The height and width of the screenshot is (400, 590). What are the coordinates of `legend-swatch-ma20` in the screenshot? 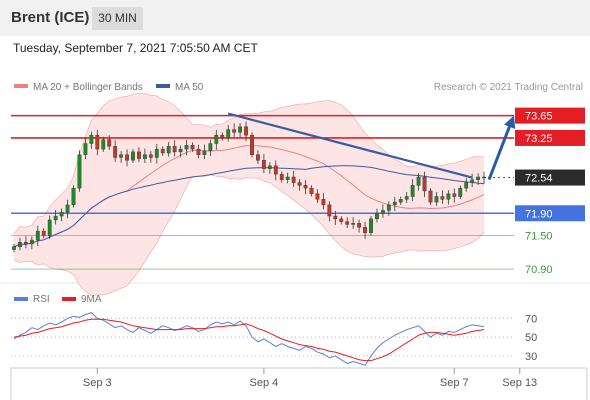 It's located at (21, 86).